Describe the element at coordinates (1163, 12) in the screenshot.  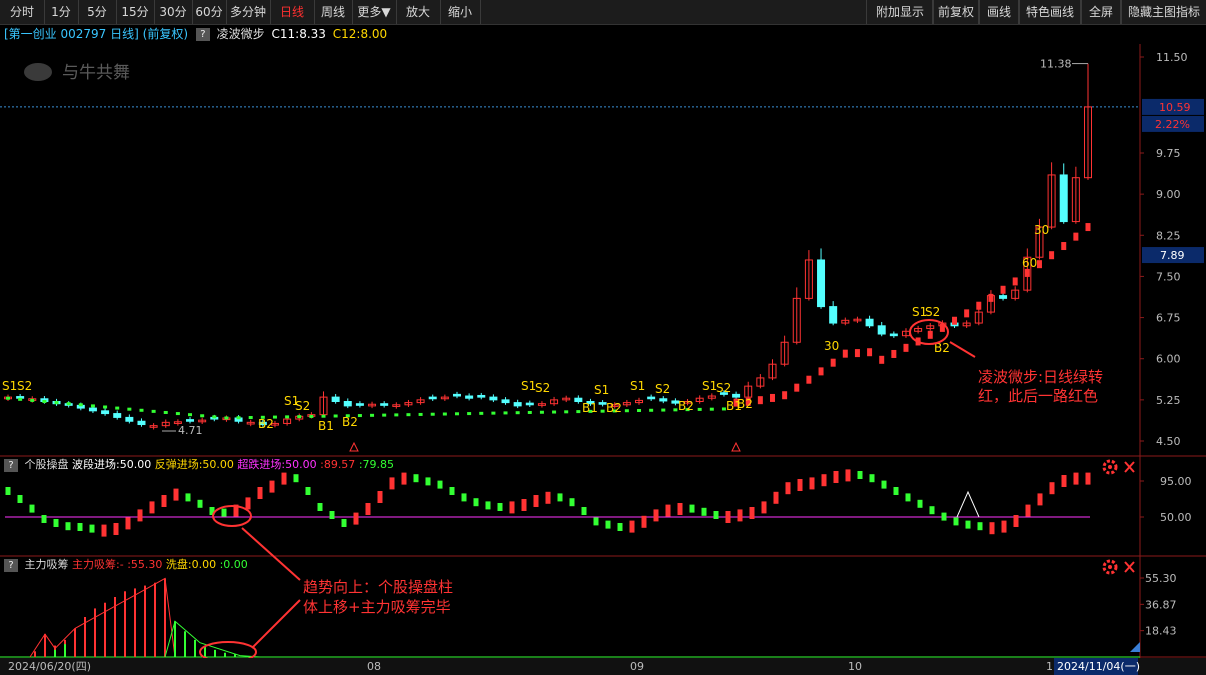
I see `toolbar-right-btn-0: 隐藏主图指标` at that location.